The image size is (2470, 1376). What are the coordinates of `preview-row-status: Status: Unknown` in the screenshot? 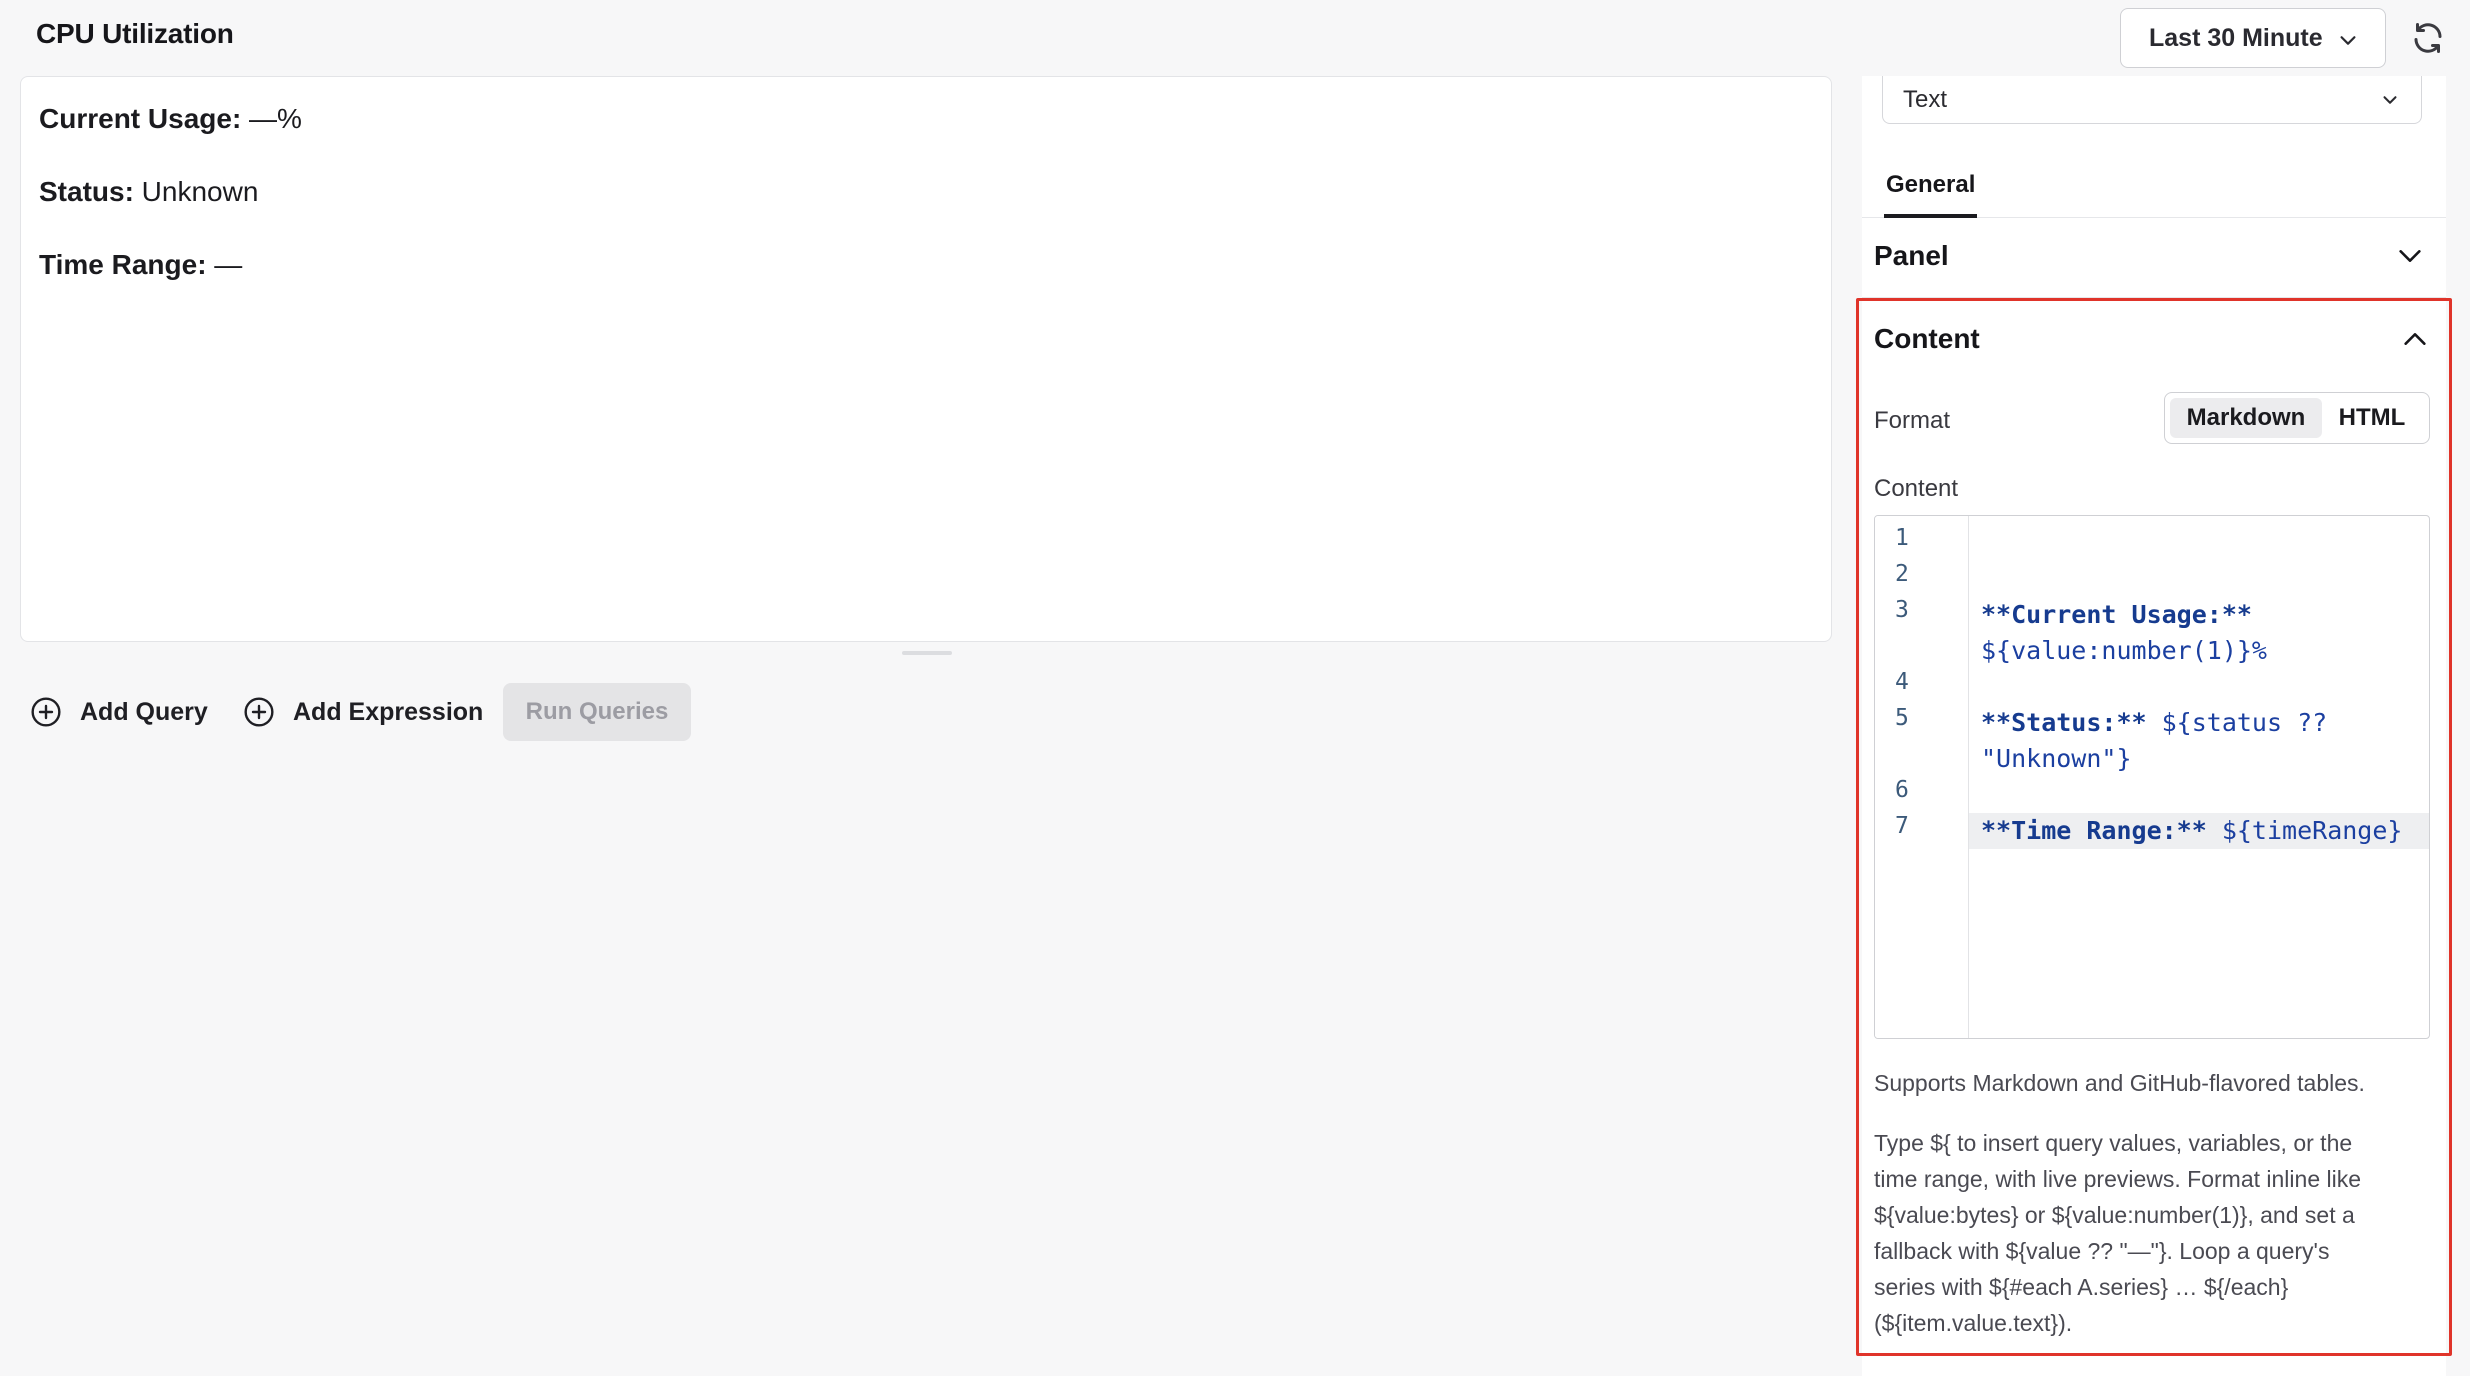 It's located at (926, 192).